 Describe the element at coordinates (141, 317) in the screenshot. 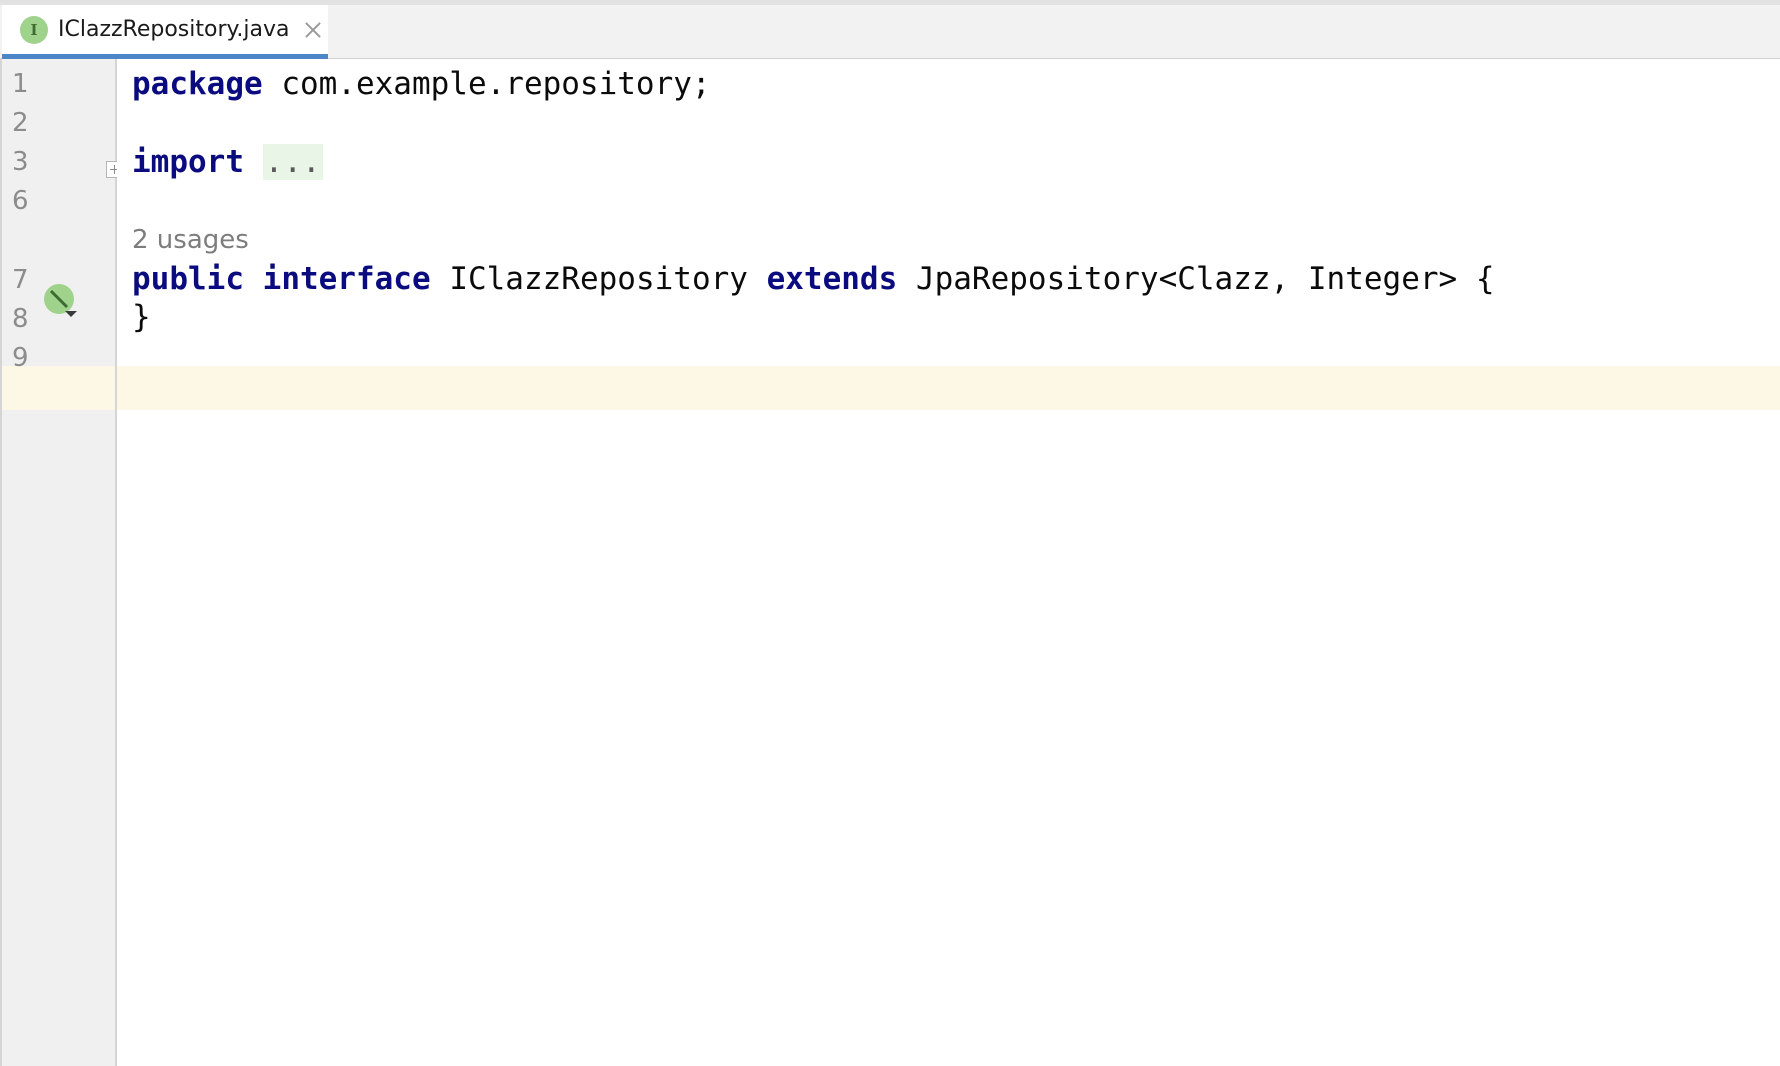

I see `code-line-8: }` at that location.